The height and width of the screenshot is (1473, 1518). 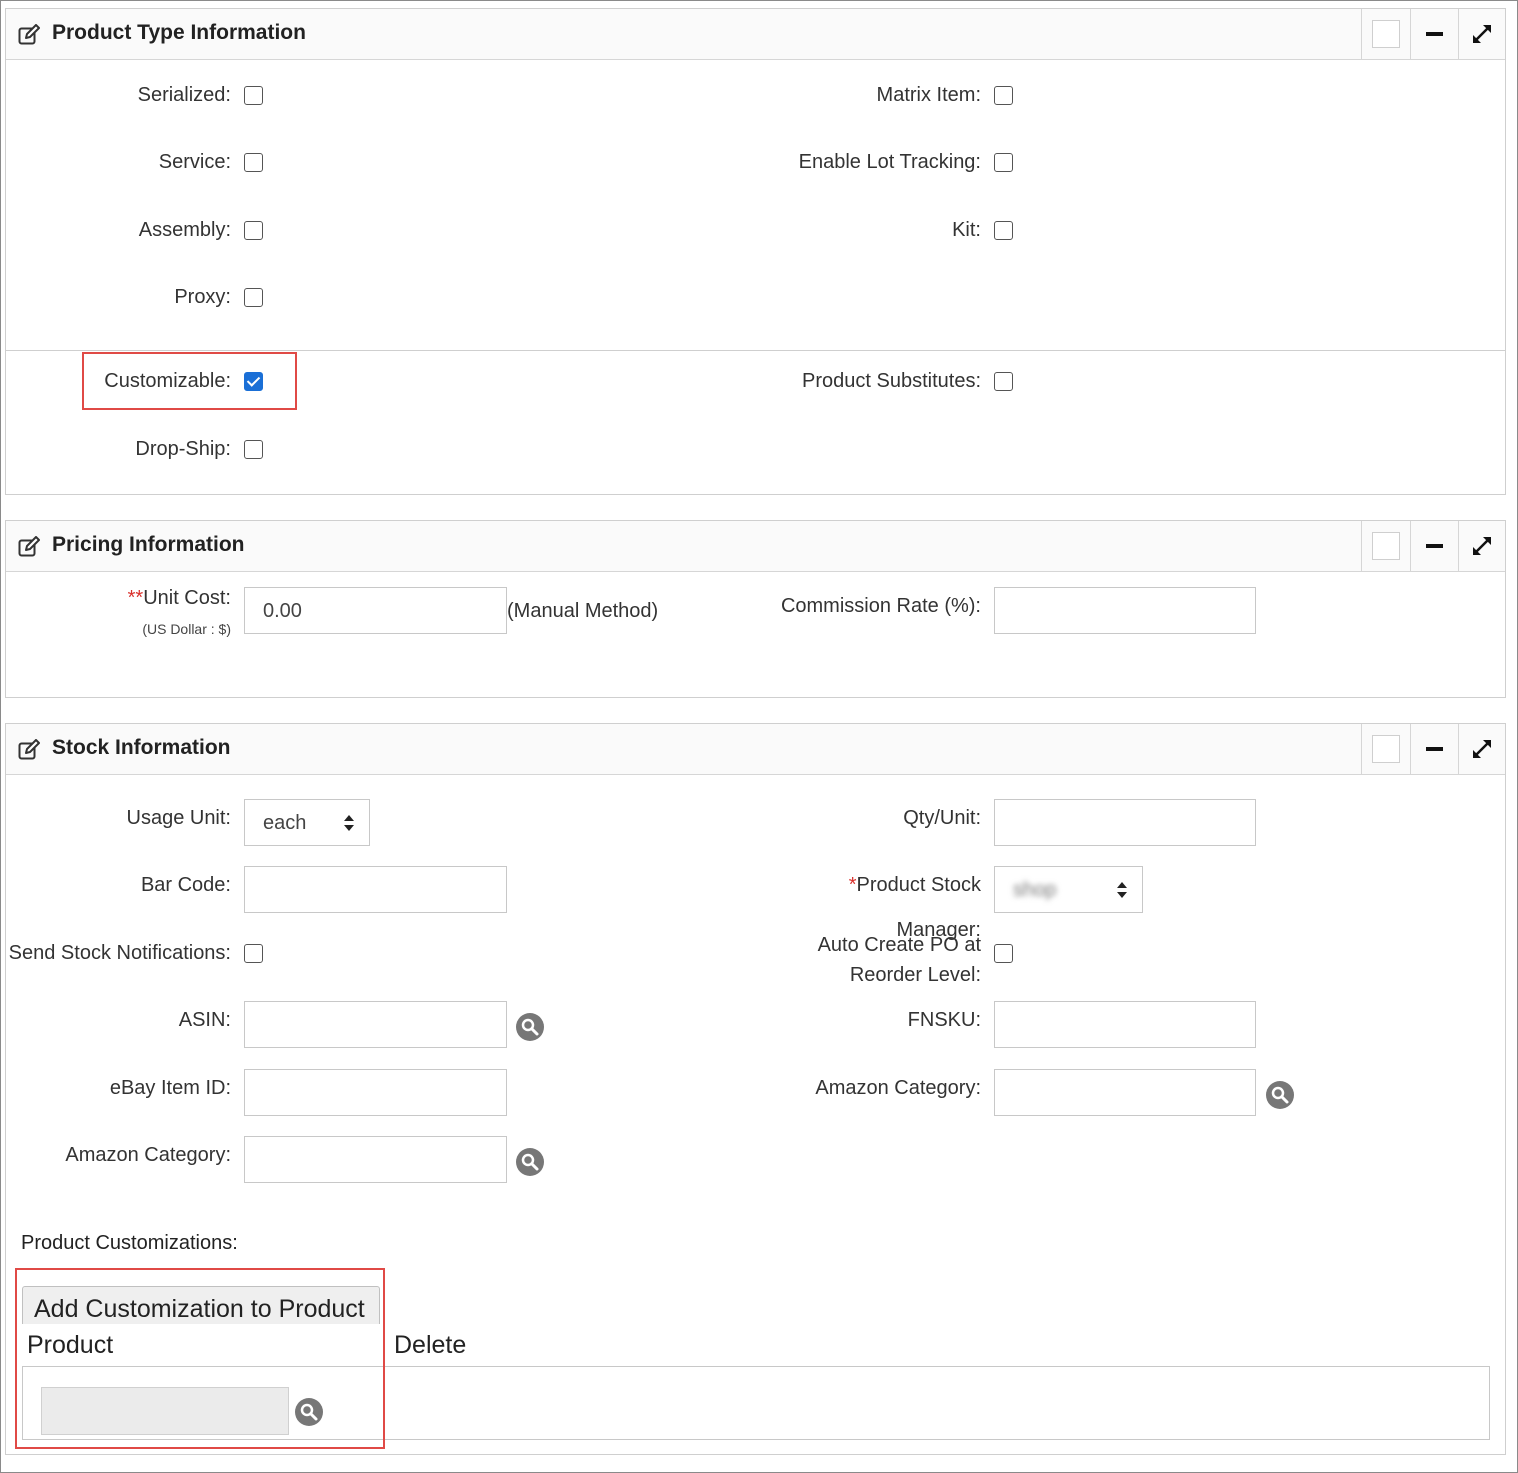 I want to click on unit-cost-input: 0.00, so click(x=375, y=610).